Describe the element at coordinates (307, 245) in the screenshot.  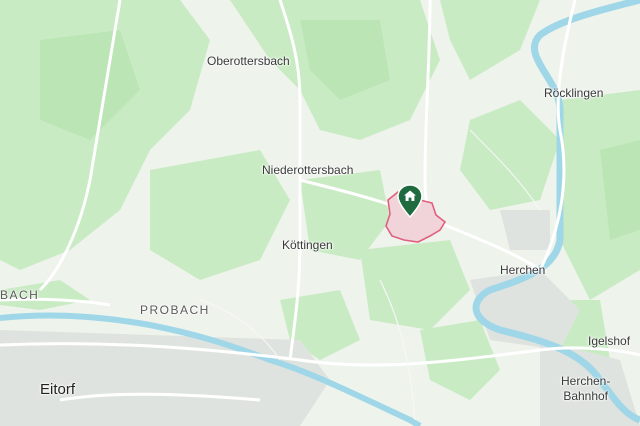
I see `place-label-koettingen: Köttingen` at that location.